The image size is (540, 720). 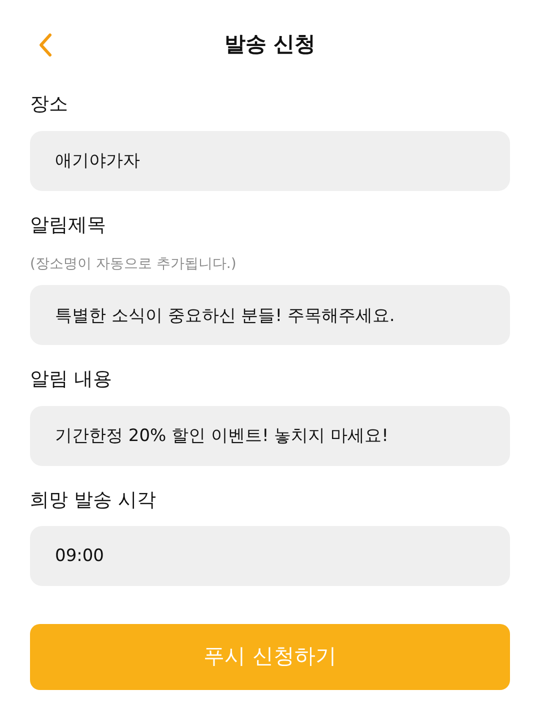 I want to click on field-label: 장소, so click(x=49, y=104).